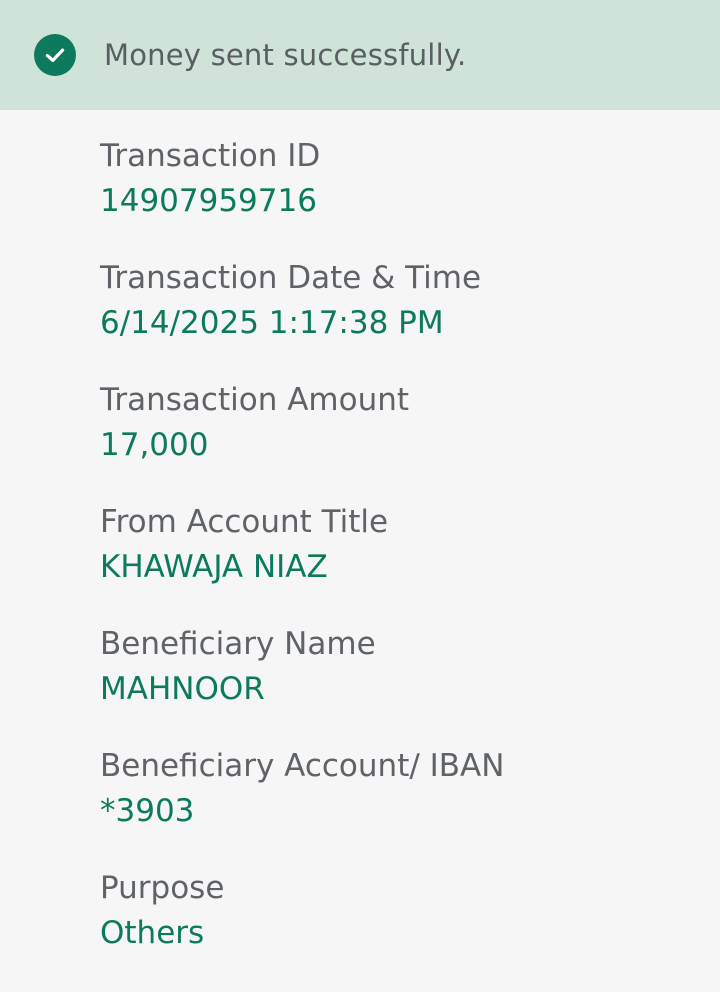  What do you see at coordinates (410, 199) in the screenshot?
I see `detail-transaction-id: Transaction ID 14907959716` at bounding box center [410, 199].